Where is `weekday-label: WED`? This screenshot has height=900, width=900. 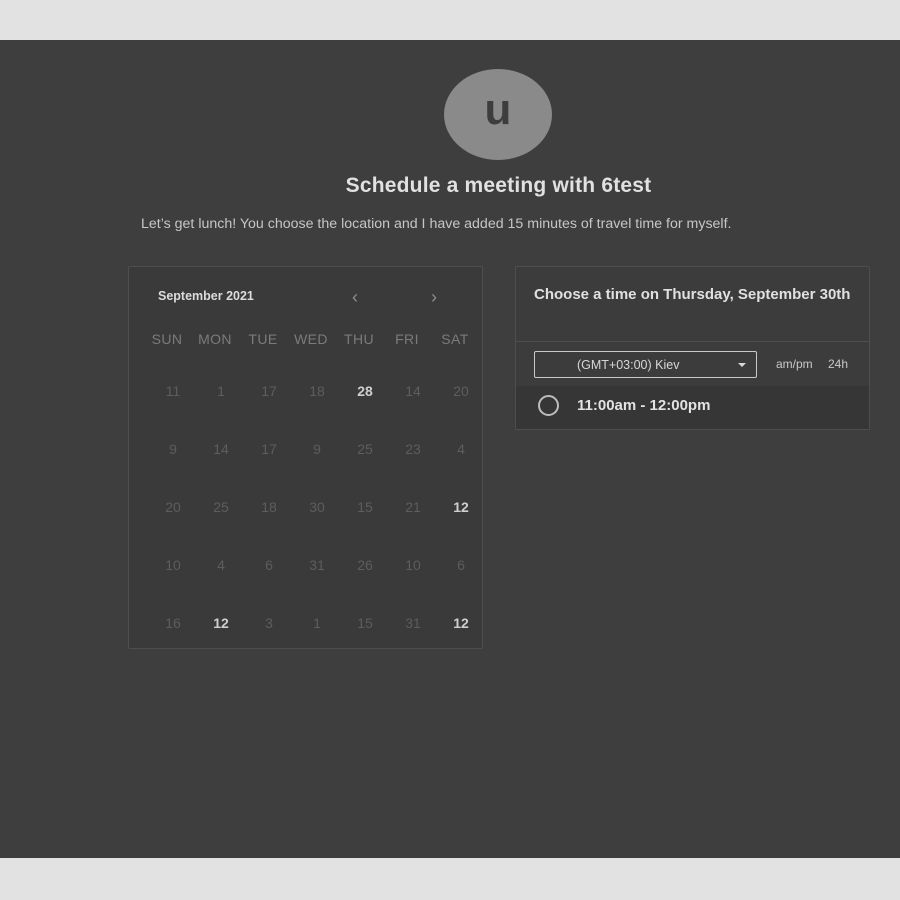 weekday-label: WED is located at coordinates (311, 339).